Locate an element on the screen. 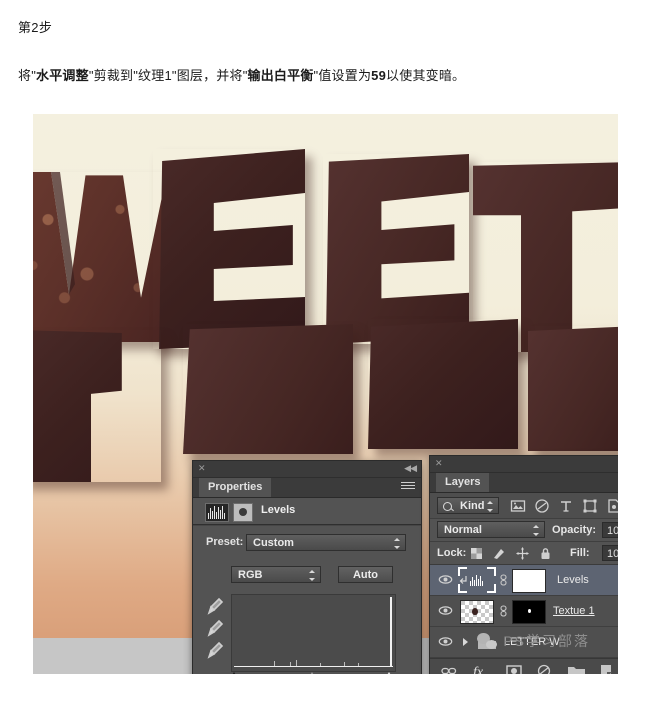 The width and height of the screenshot is (647, 724). tab-layers: Layers is located at coordinates (463, 482).